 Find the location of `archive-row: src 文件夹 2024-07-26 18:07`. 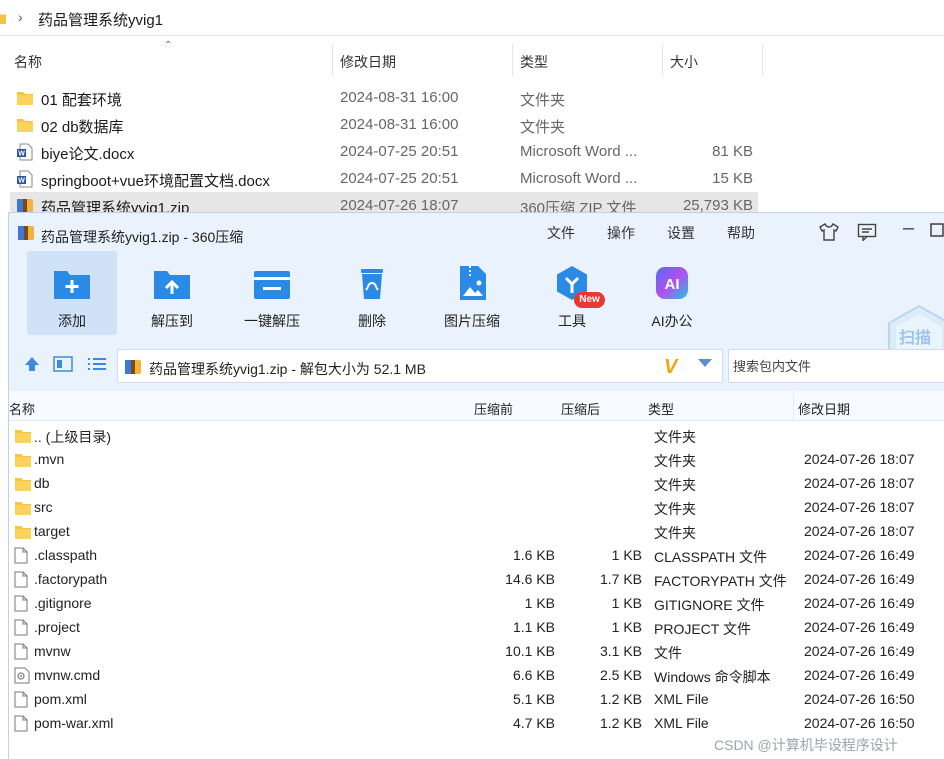

archive-row: src 文件夹 2024-07-26 18:07 is located at coordinates (476, 507).